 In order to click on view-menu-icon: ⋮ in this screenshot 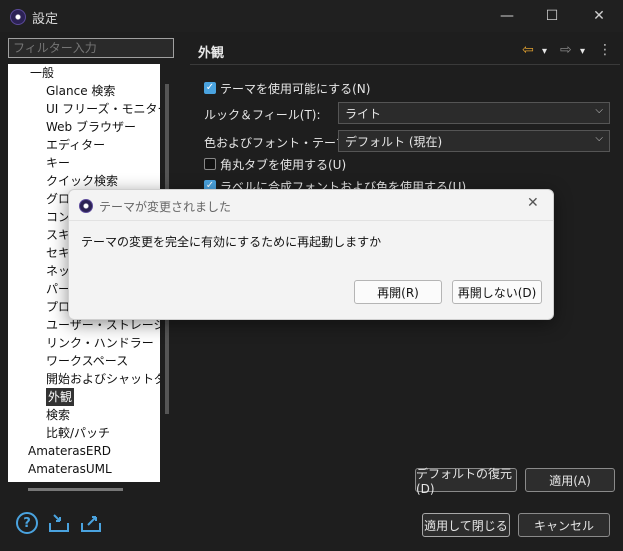, I will do `click(605, 50)`.